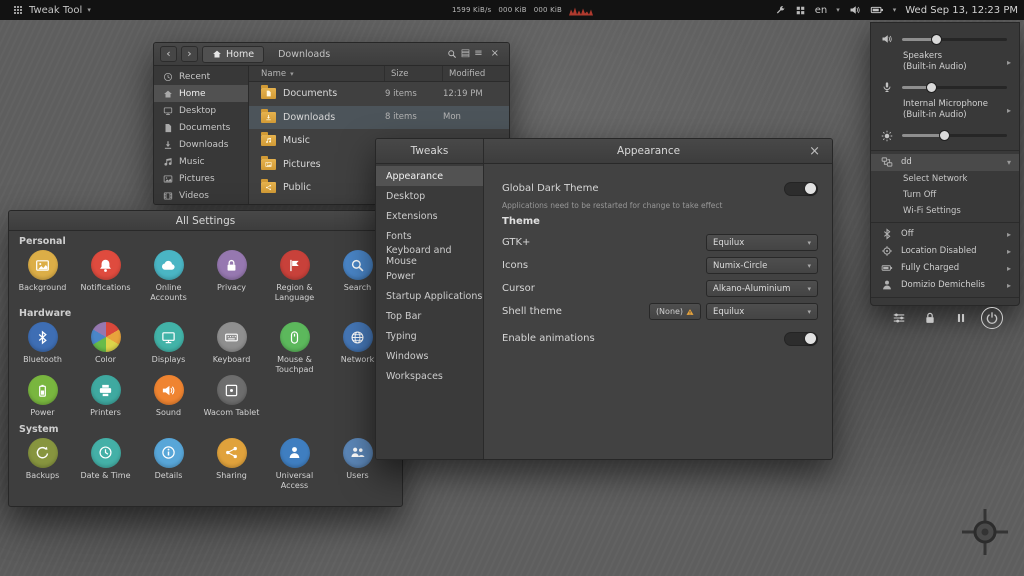 This screenshot has height=576, width=1024. What do you see at coordinates (465, 54) in the screenshot?
I see `view-toggle-icon: ▤` at bounding box center [465, 54].